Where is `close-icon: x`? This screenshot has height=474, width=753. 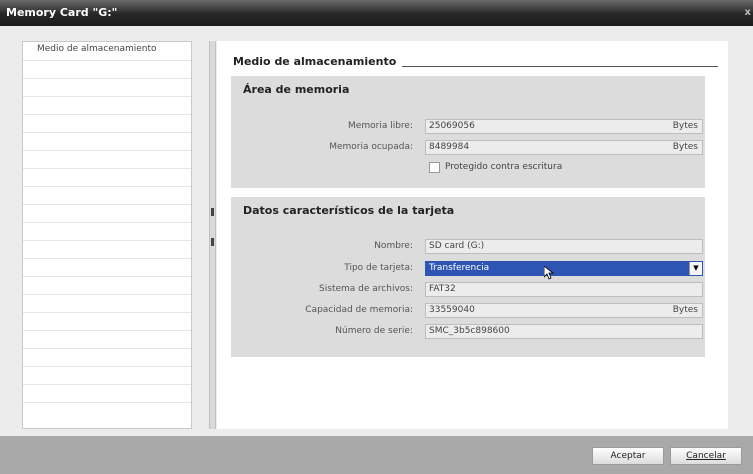
close-icon: x is located at coordinates (748, 13).